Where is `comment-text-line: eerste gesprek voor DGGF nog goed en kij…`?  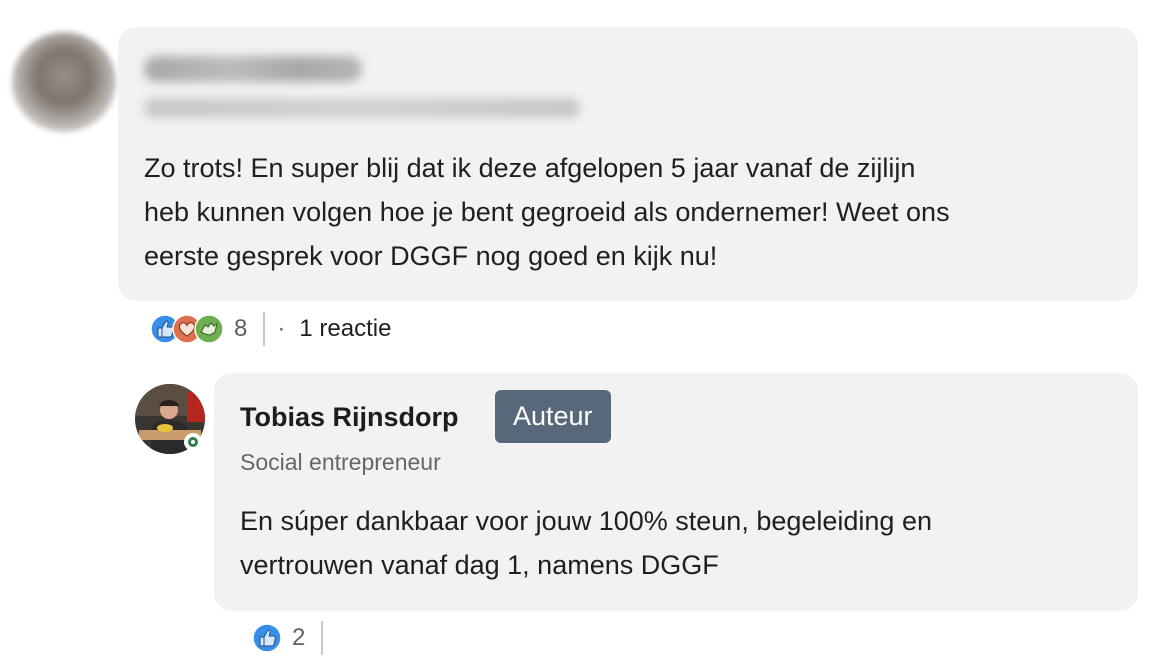 comment-text-line: eerste gesprek voor DGGF nog goed en kij… is located at coordinates (431, 256).